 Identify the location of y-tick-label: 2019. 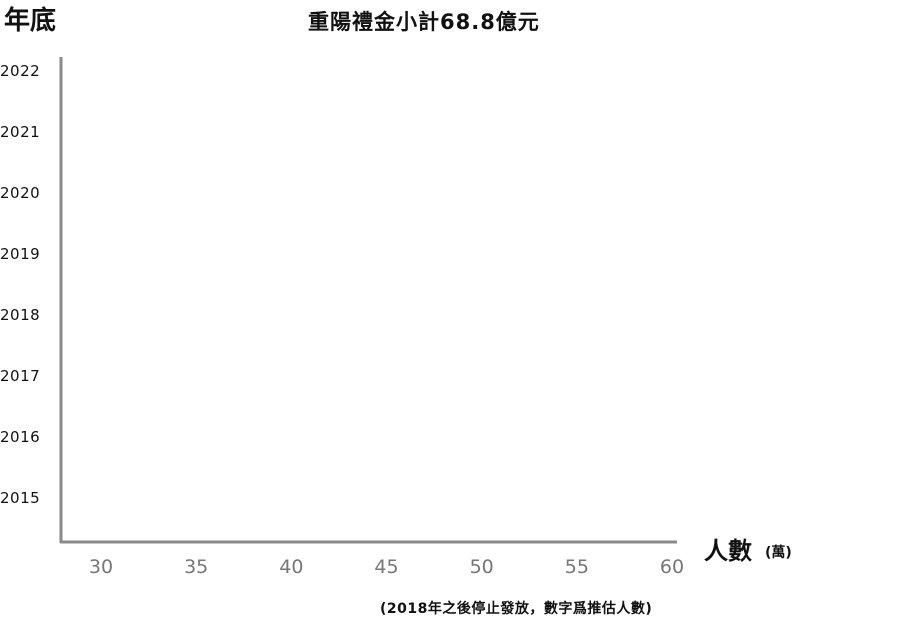
(20, 254).